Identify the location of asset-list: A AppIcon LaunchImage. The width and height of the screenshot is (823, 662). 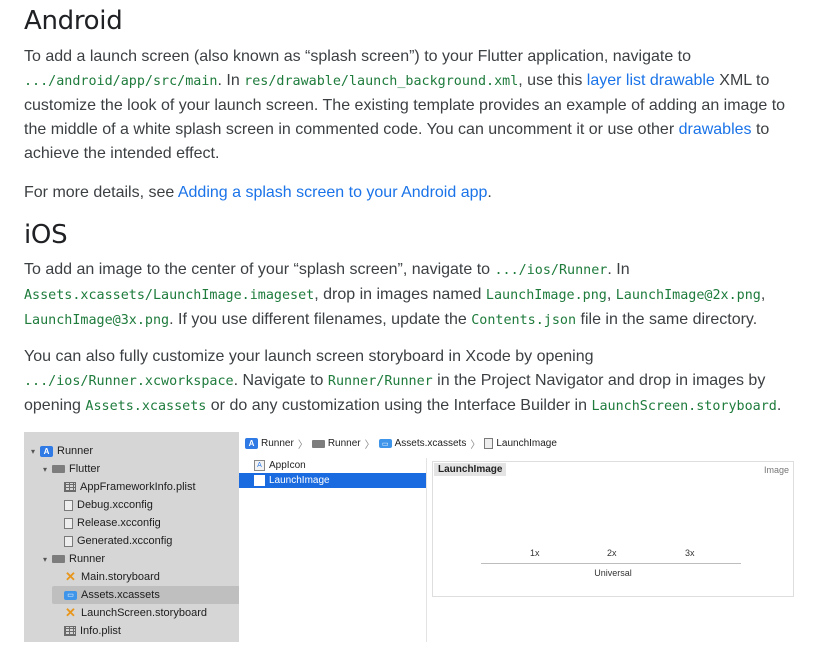
(333, 550).